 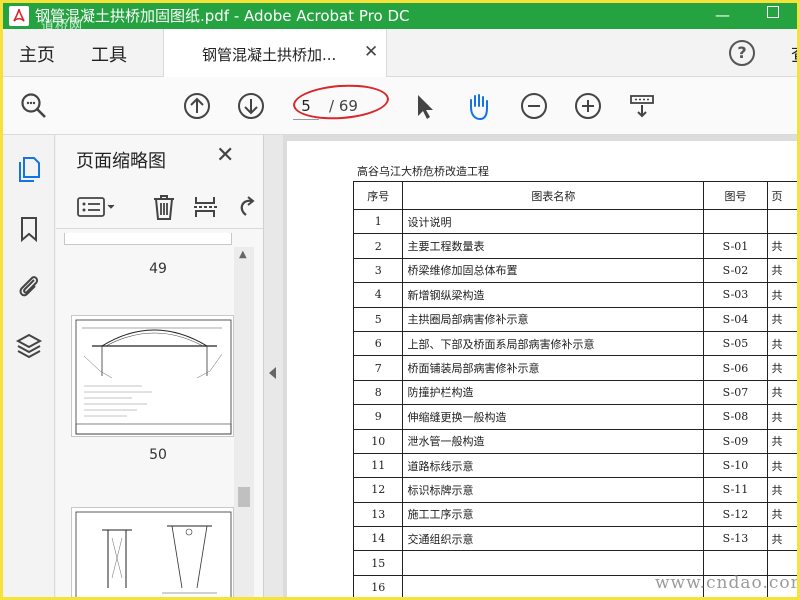 I want to click on row-drawing-name: 防撞护栏构造, so click(x=553, y=392).